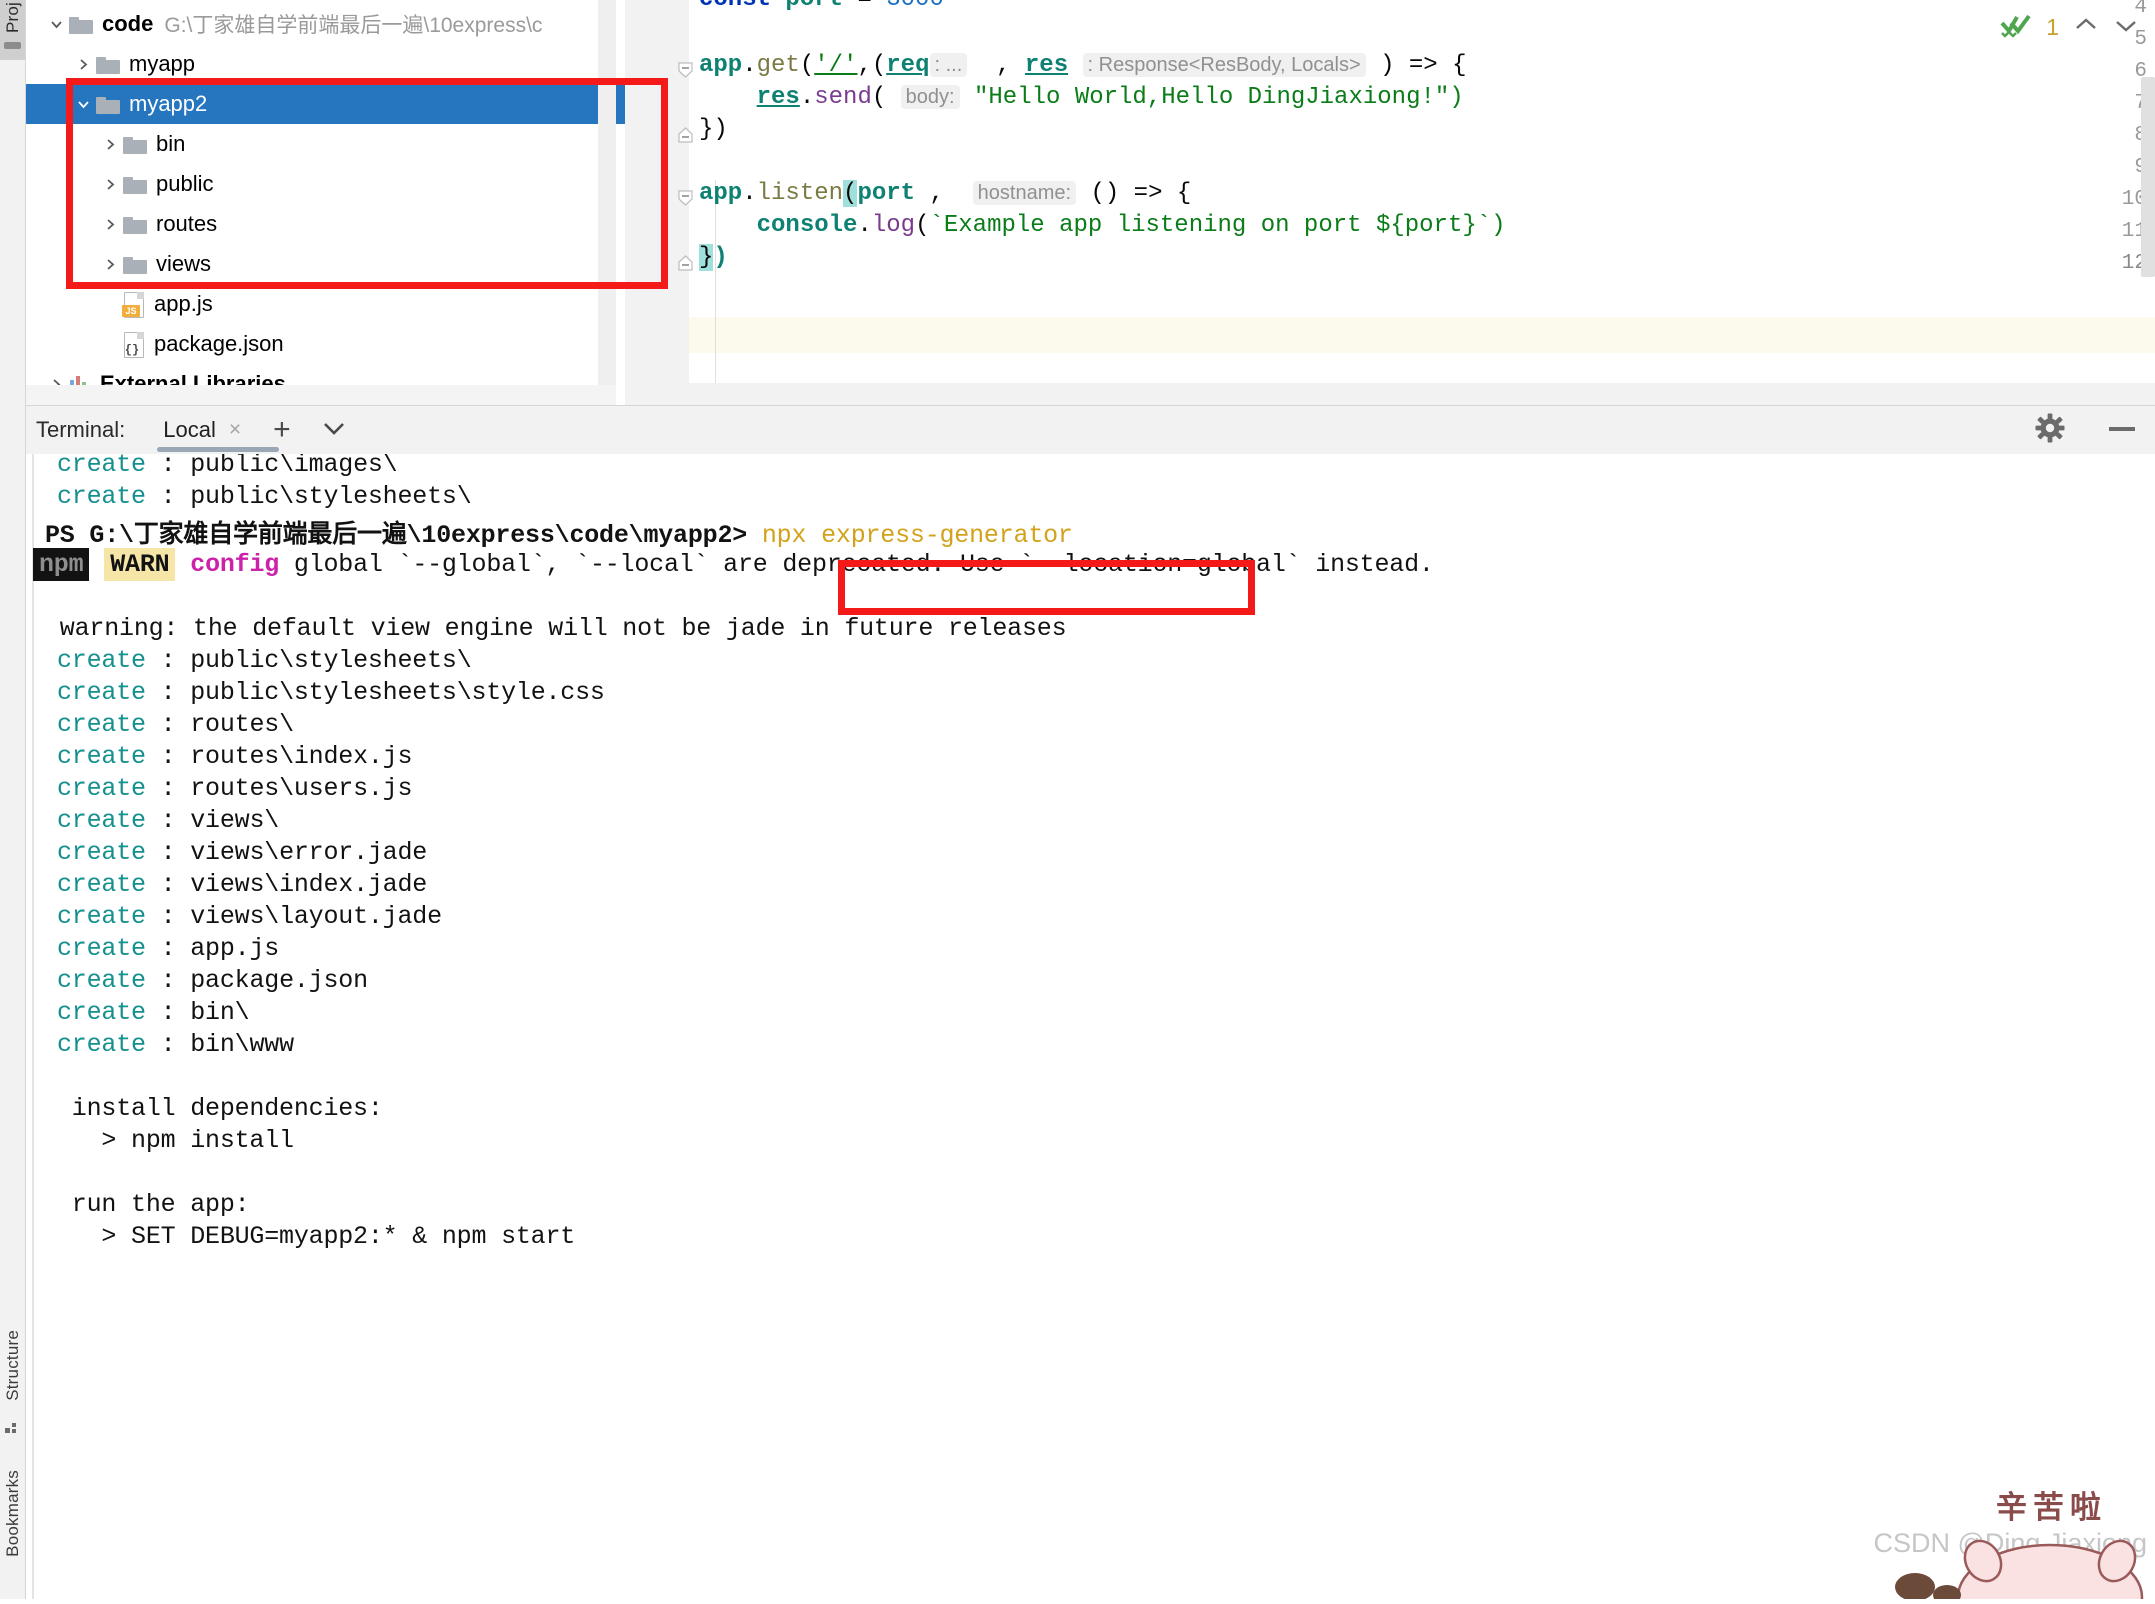 This screenshot has width=2155, height=1604. Describe the element at coordinates (220, 1108) in the screenshot. I see `terminal-line: install dependencies:` at that location.